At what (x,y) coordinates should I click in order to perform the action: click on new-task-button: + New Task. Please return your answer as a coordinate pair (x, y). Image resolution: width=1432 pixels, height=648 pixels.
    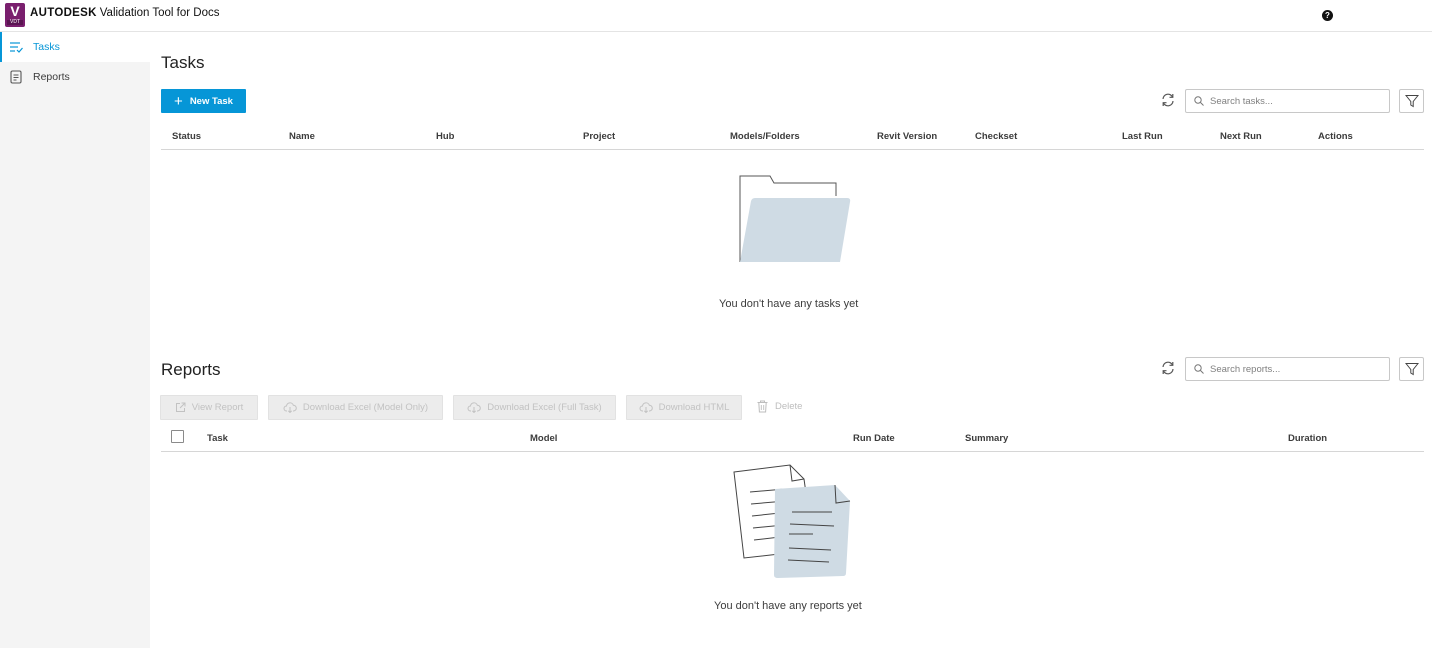
    Looking at the image, I should click on (203, 101).